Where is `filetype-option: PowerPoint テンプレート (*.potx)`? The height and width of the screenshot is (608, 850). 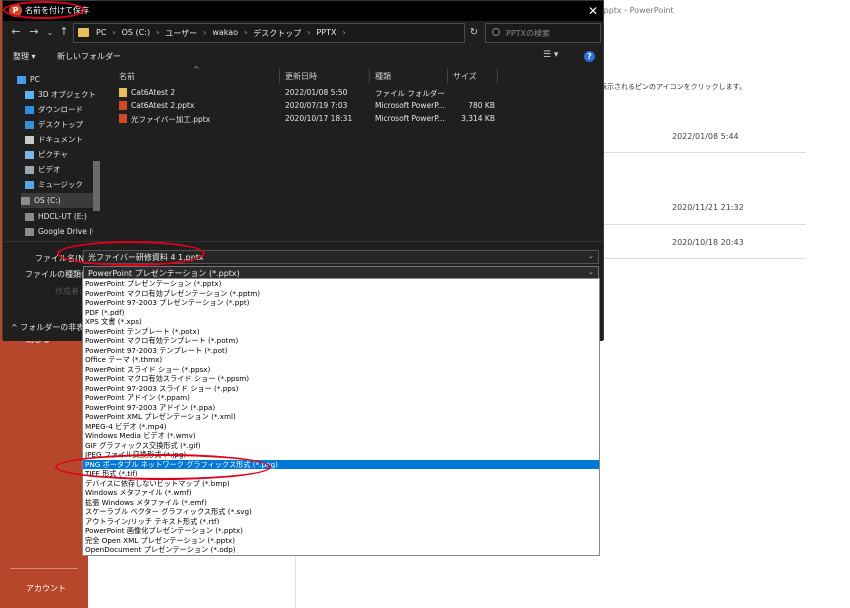 filetype-option: PowerPoint テンプレート (*.potx) is located at coordinates (341, 332).